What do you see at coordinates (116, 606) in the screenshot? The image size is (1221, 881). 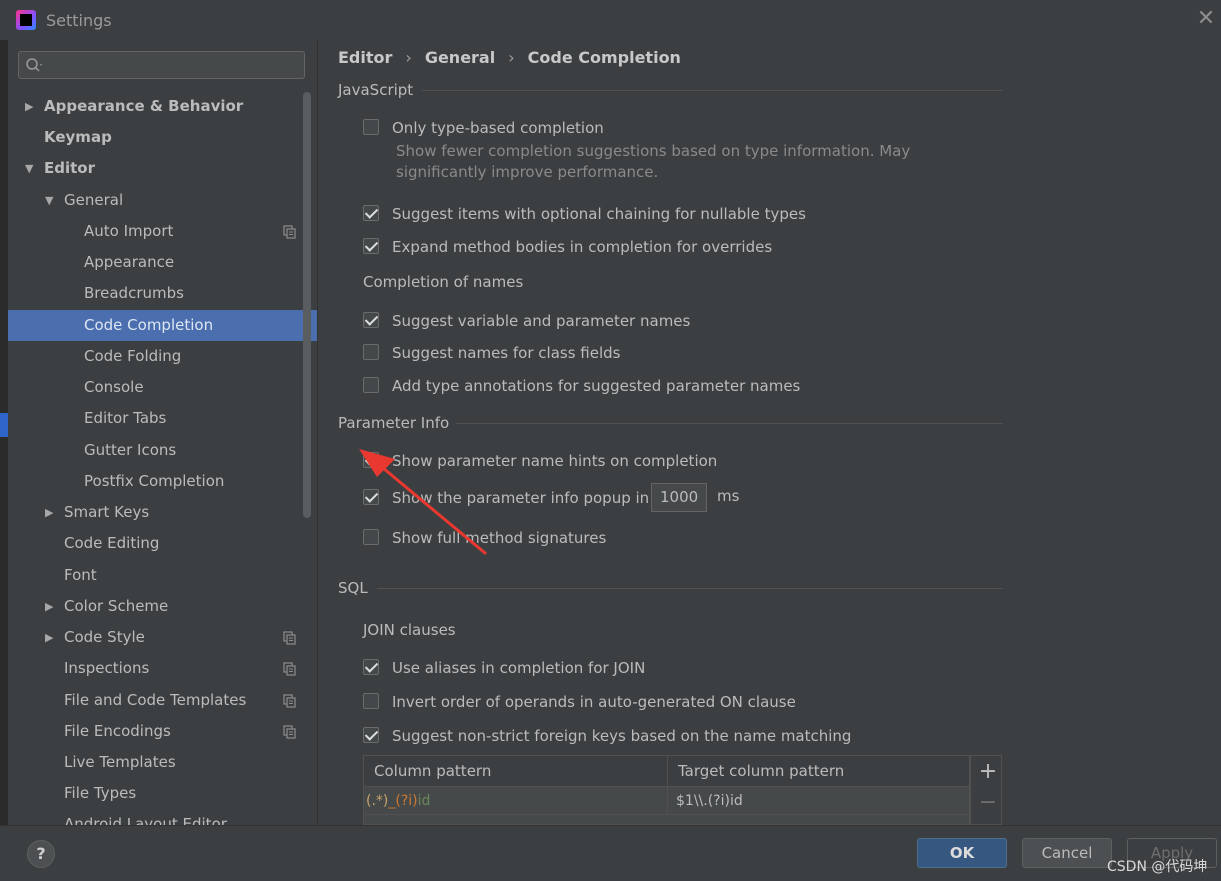 I see `sidebar-item-label: Color Scheme` at bounding box center [116, 606].